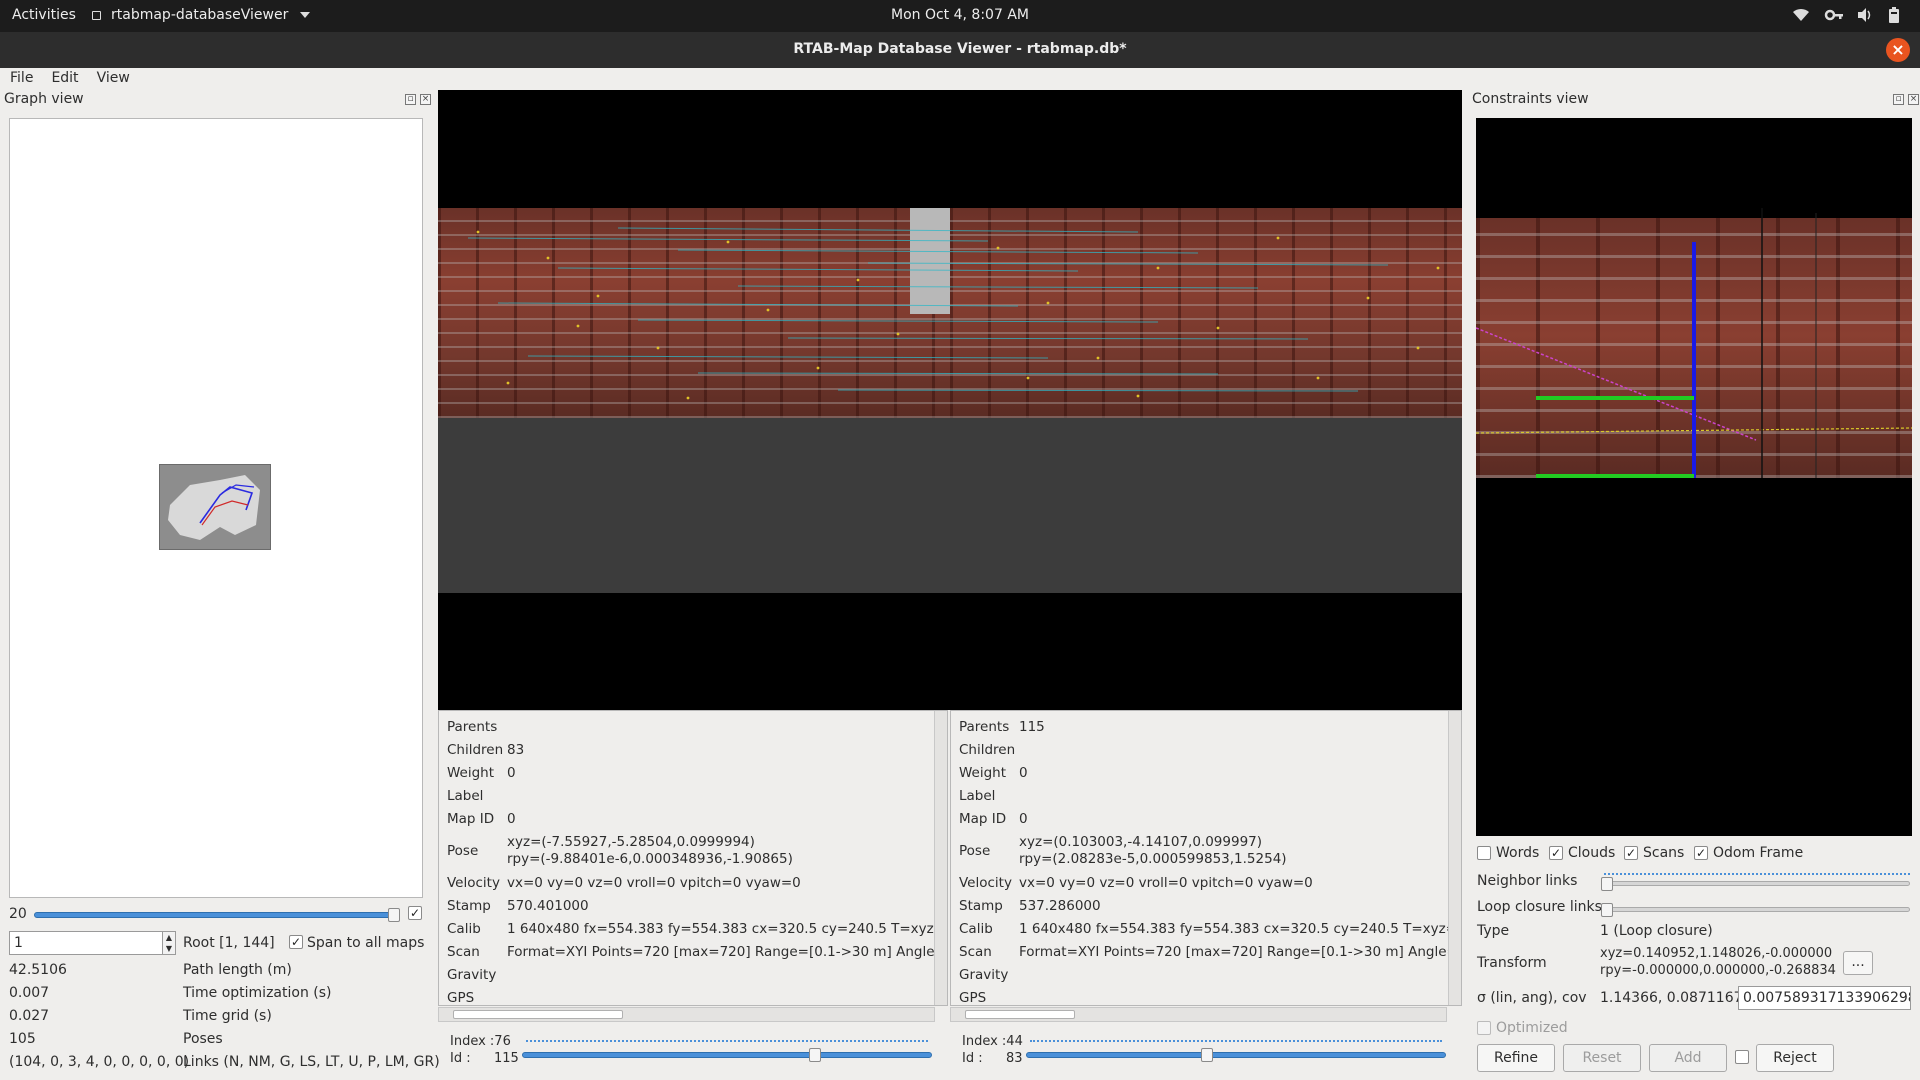  What do you see at coordinates (1556, 853) in the screenshot?
I see `clouds-checkbox: ✓` at bounding box center [1556, 853].